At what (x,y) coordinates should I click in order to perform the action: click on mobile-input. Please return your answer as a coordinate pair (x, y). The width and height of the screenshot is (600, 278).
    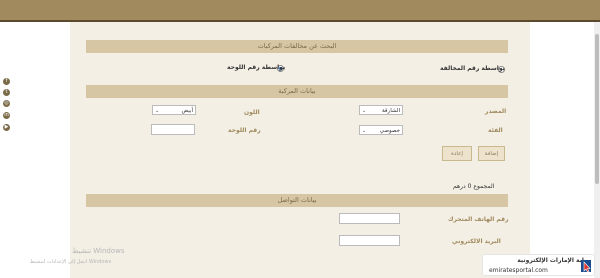
    Looking at the image, I should click on (369, 218).